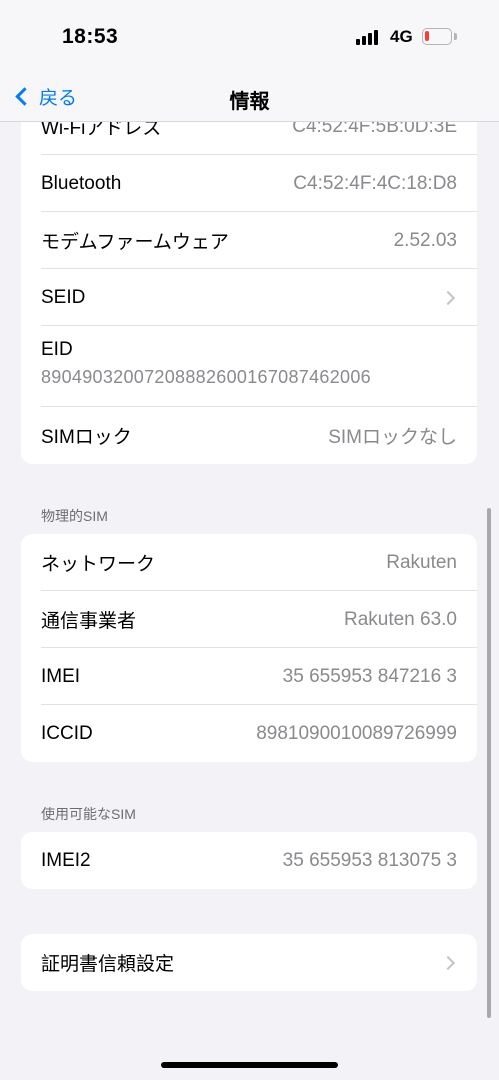 This screenshot has width=499, height=1080. I want to click on sim-lock-row: SIMロック SIMロックなし, so click(249, 435).